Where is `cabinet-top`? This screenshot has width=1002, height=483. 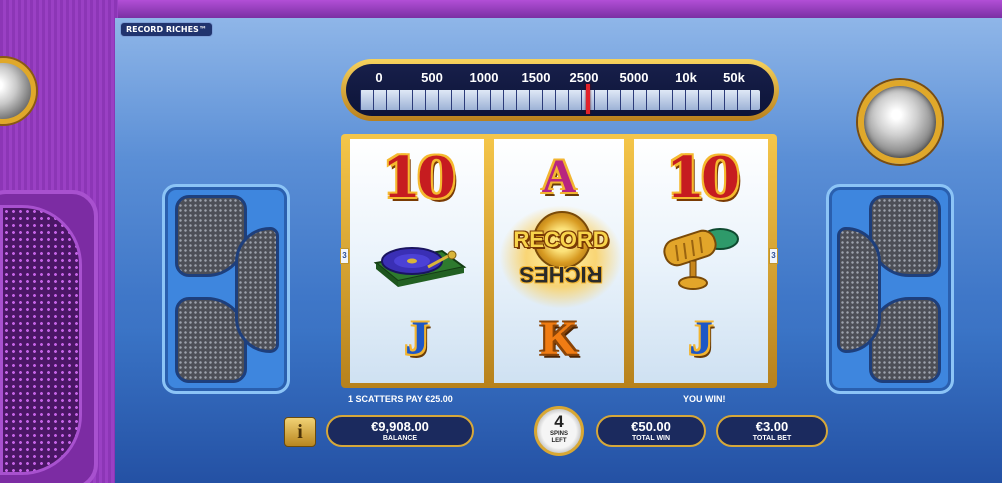 cabinet-top is located at coordinates (501, 9).